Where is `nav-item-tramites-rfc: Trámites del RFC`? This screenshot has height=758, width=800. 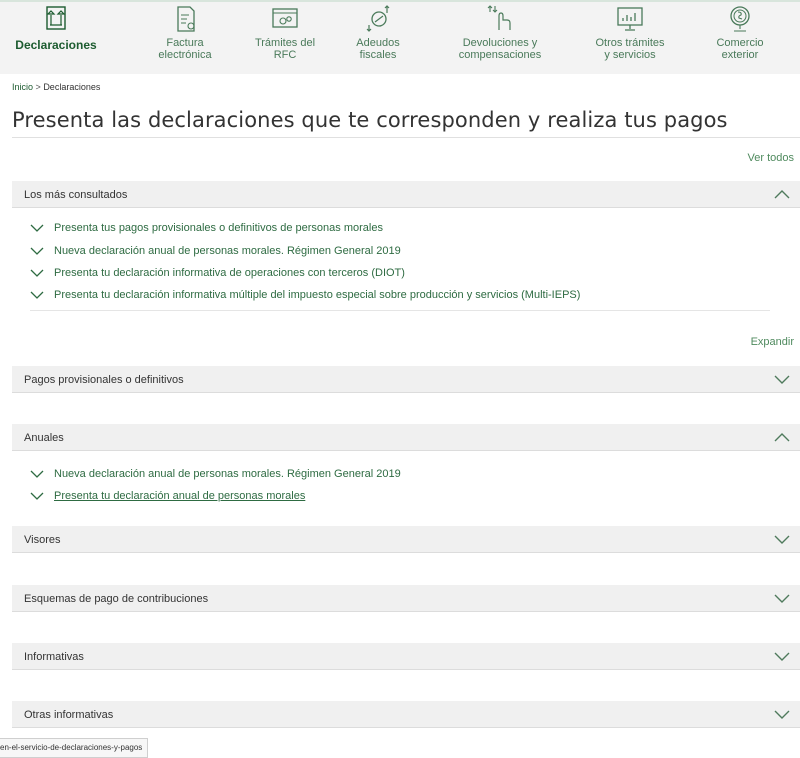
nav-item-tramites-rfc: Trámites del RFC is located at coordinates (285, 38).